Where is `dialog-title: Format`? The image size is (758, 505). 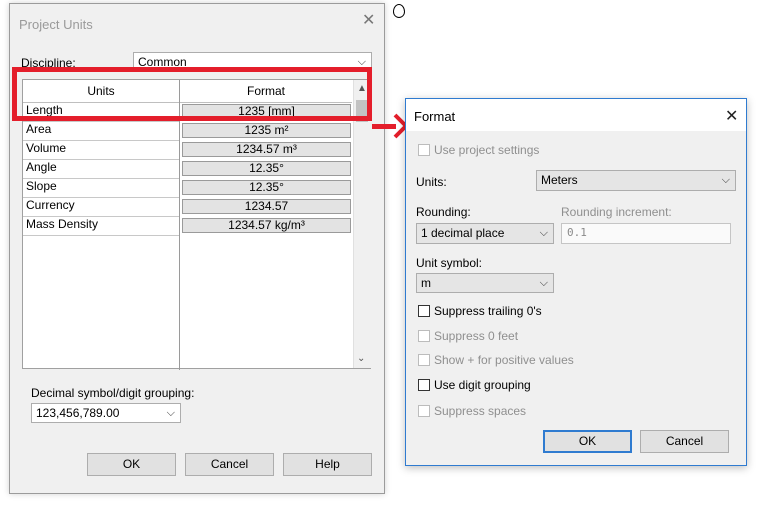
dialog-title: Format is located at coordinates (435, 116).